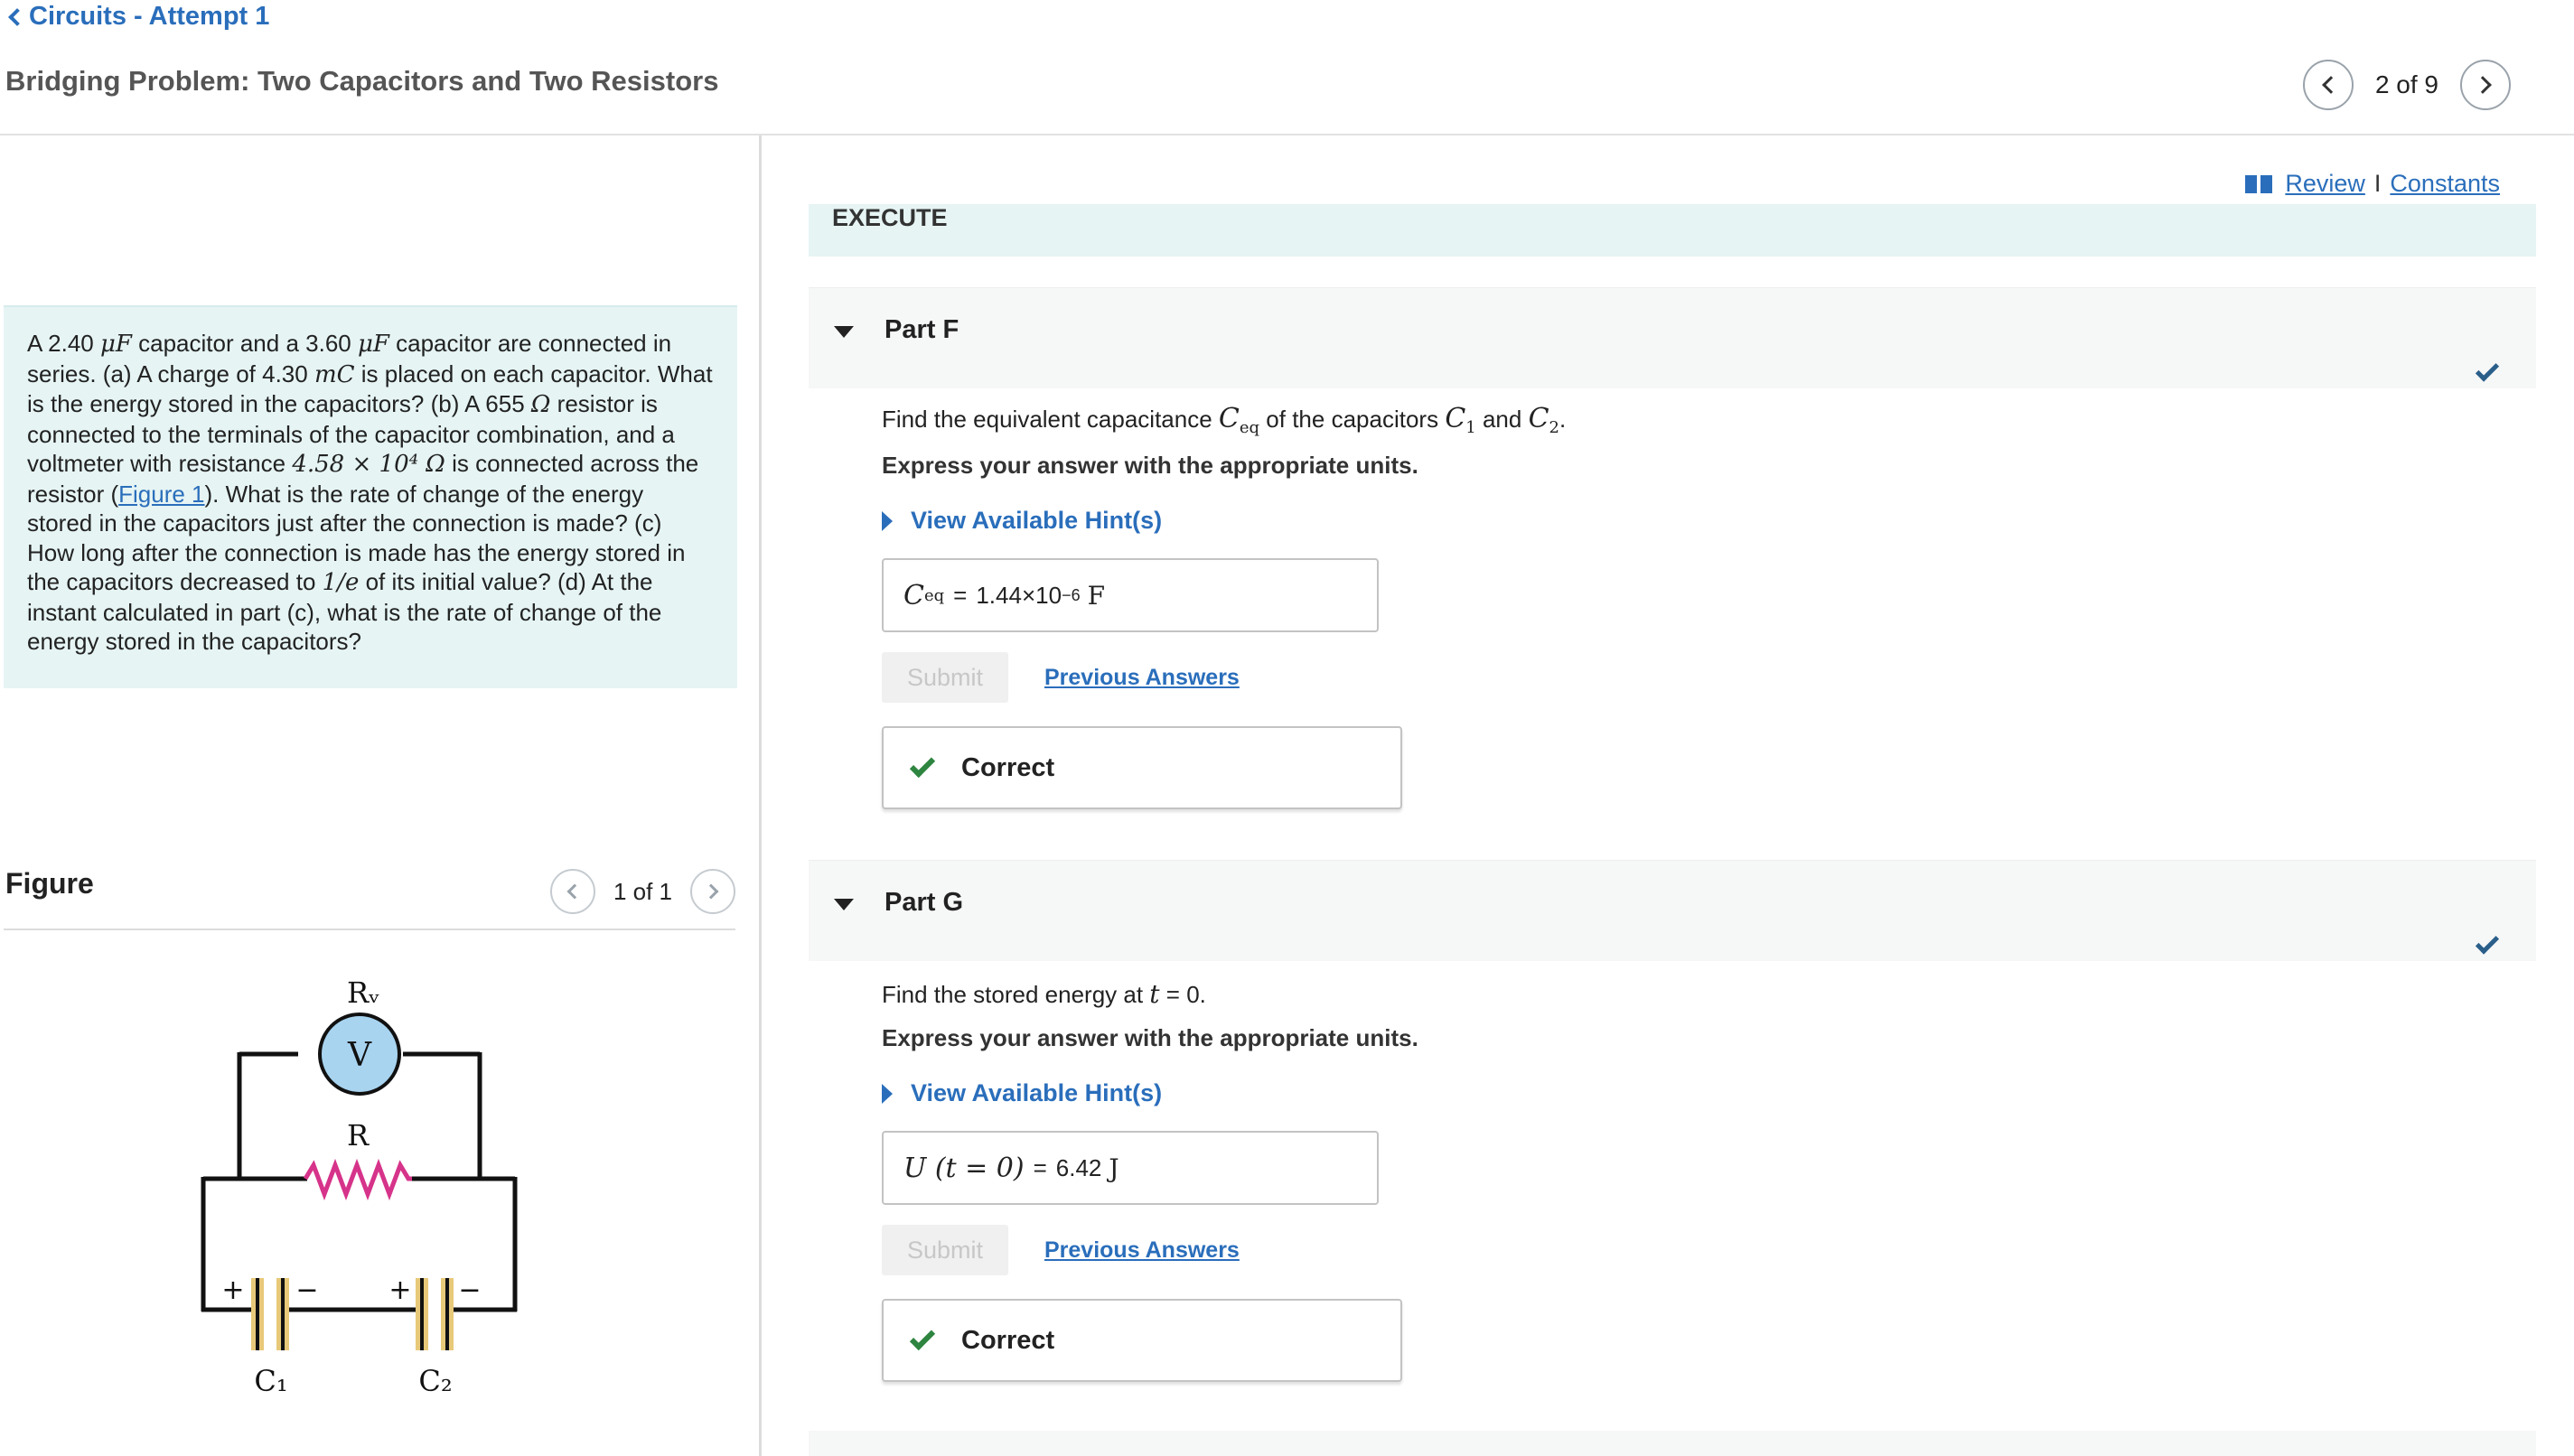 This screenshot has width=2574, height=1456. What do you see at coordinates (2372, 184) in the screenshot?
I see `resource-links: Review I Constants` at bounding box center [2372, 184].